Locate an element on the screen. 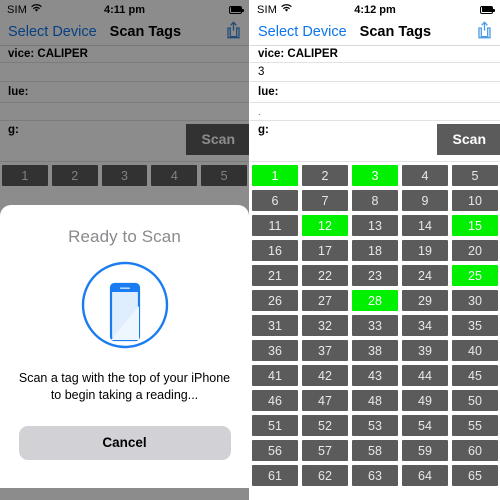 This screenshot has width=500, height=500. tag-cell-47: 47 is located at coordinates (325, 400).